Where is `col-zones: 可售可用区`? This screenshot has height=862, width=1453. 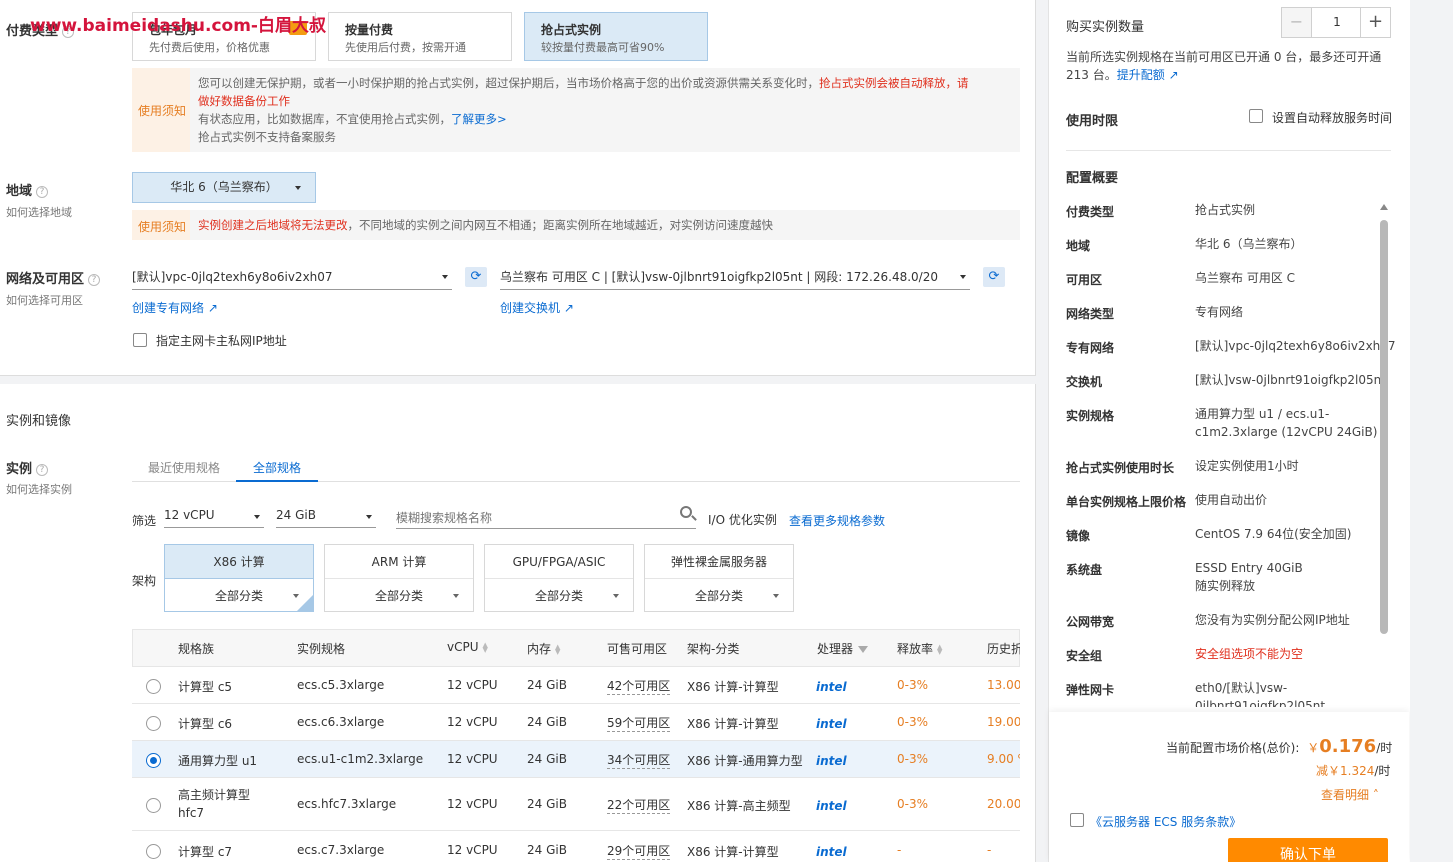 col-zones: 可售可用区 is located at coordinates (637, 649).